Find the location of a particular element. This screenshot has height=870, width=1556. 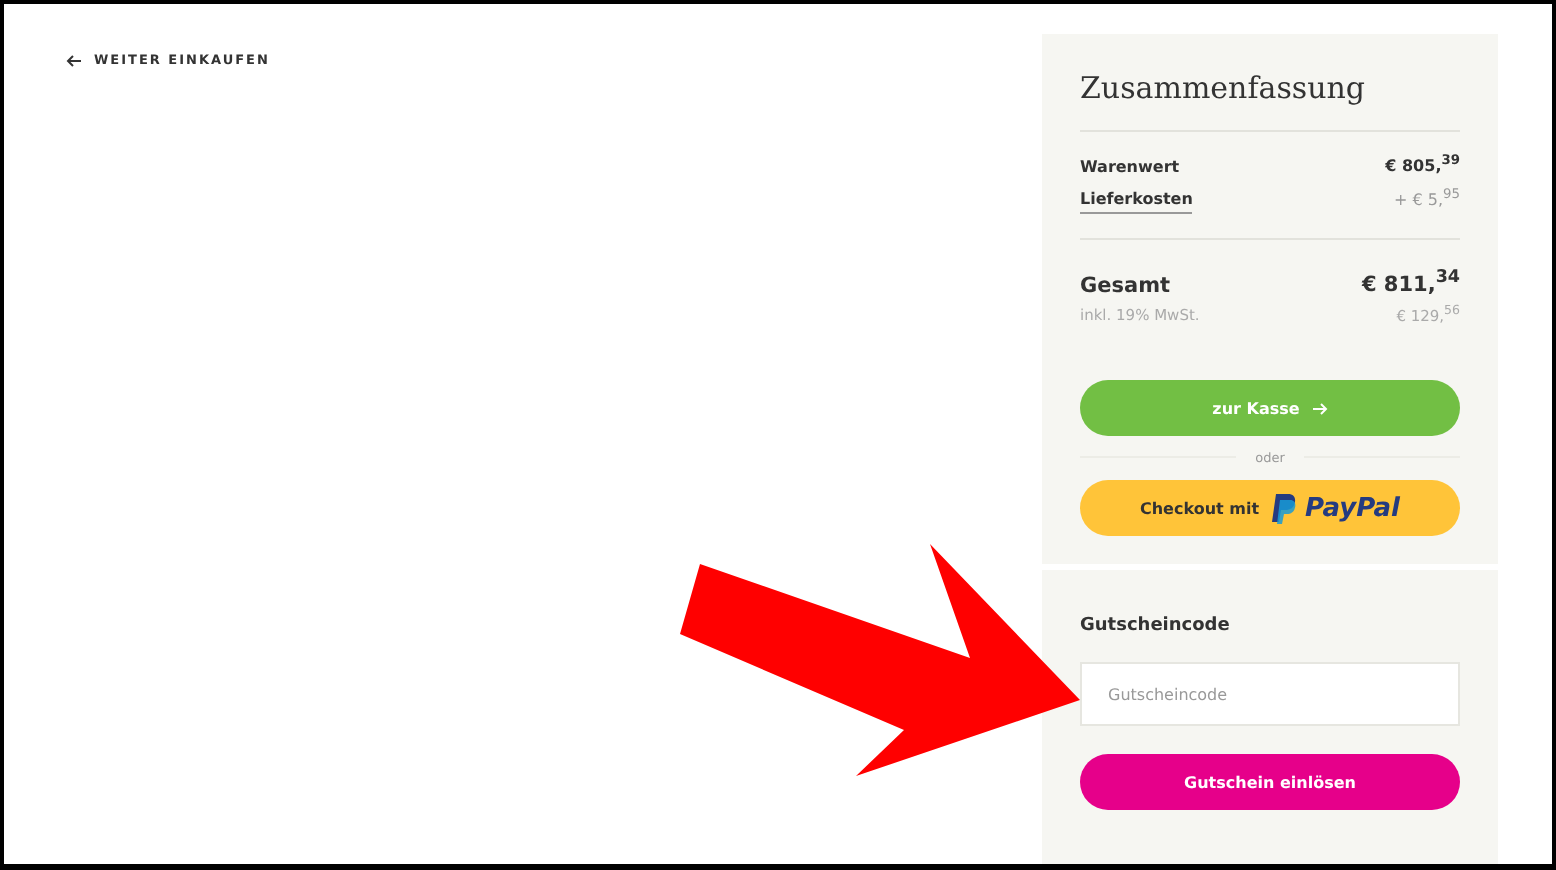

row-value: € 805,$^{39}$ is located at coordinates (1422, 164).